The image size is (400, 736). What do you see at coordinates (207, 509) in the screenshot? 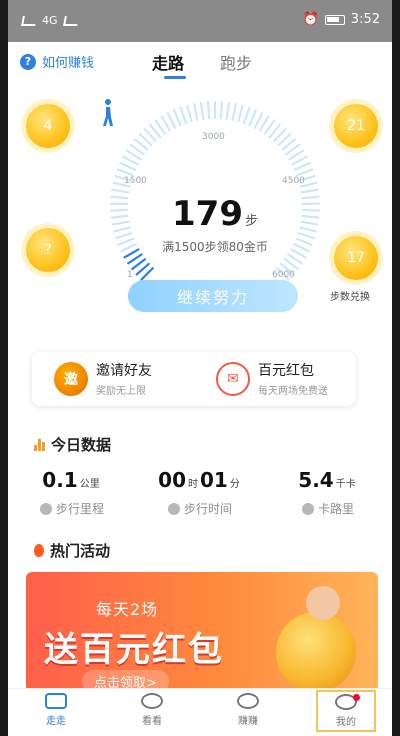
I see `time-label: 步行时间` at bounding box center [207, 509].